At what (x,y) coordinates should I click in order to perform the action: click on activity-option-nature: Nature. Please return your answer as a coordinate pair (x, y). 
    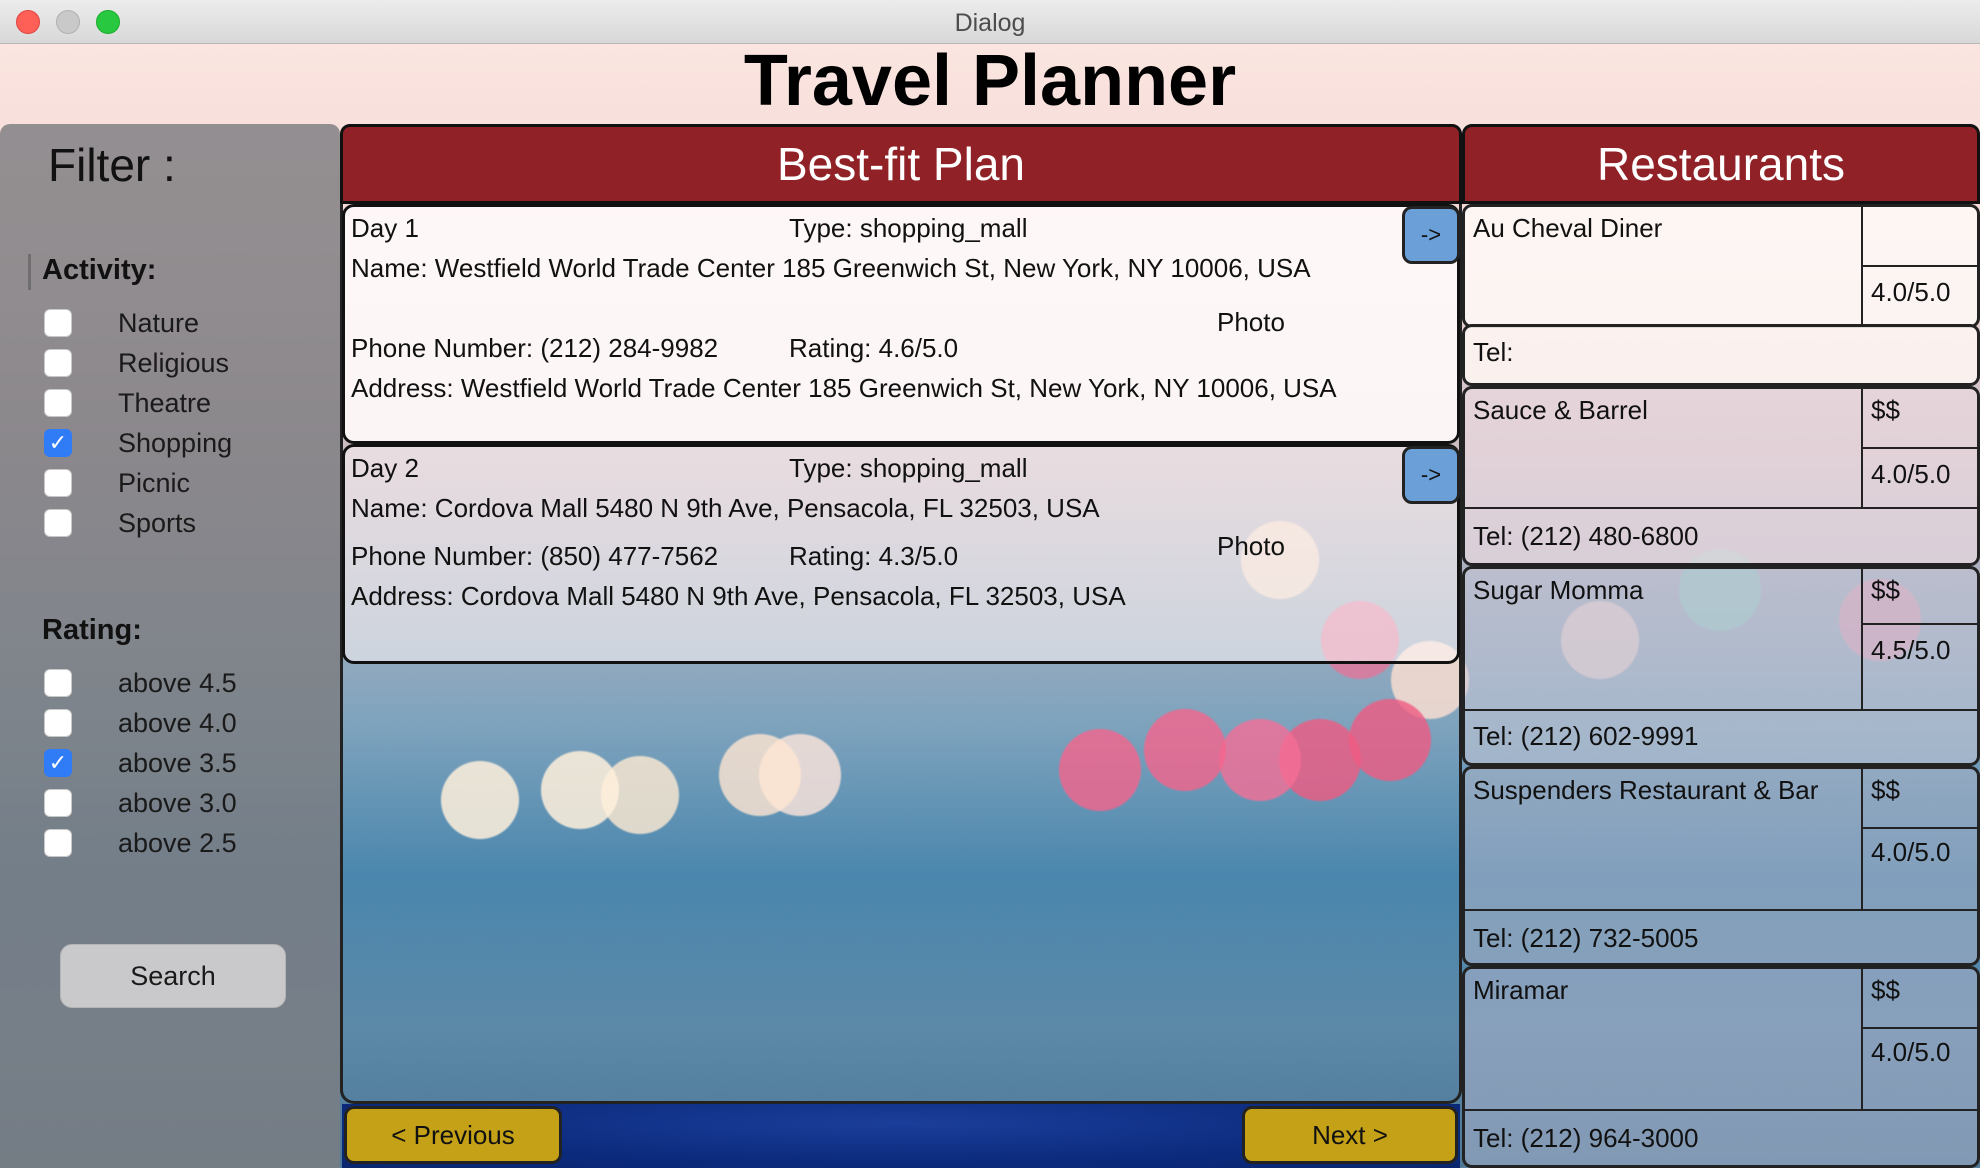
    Looking at the image, I should click on (121, 323).